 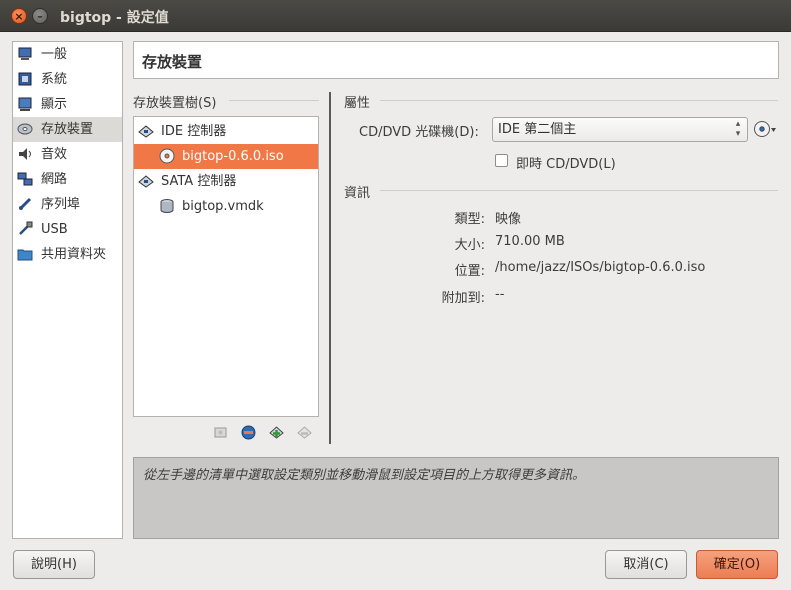 What do you see at coordinates (54, 104) in the screenshot?
I see `nav-item-label: 顯示` at bounding box center [54, 104].